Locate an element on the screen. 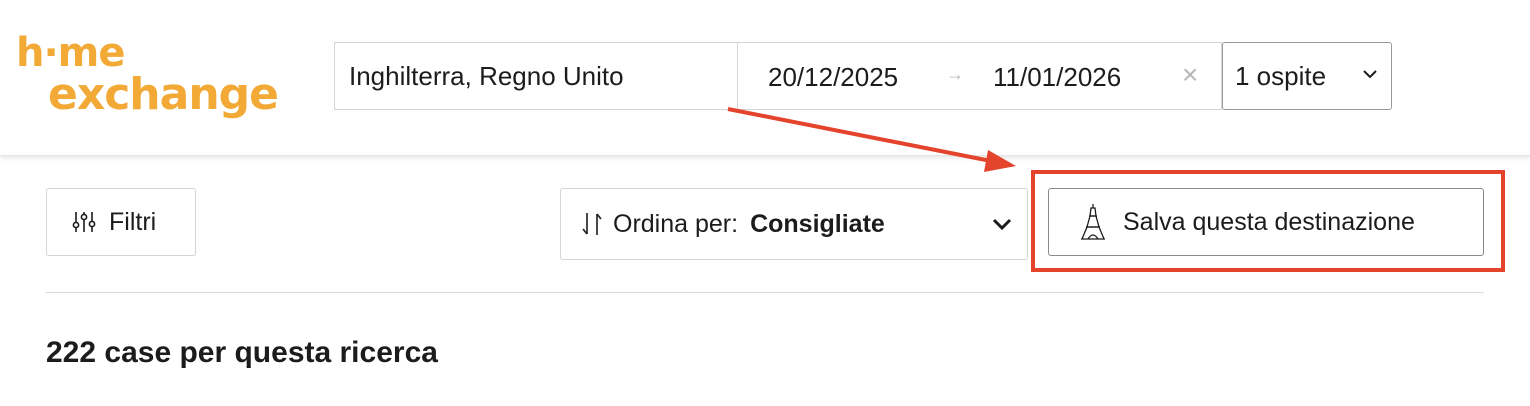 The image size is (1530, 406). filters-button: Filtri is located at coordinates (121, 222).